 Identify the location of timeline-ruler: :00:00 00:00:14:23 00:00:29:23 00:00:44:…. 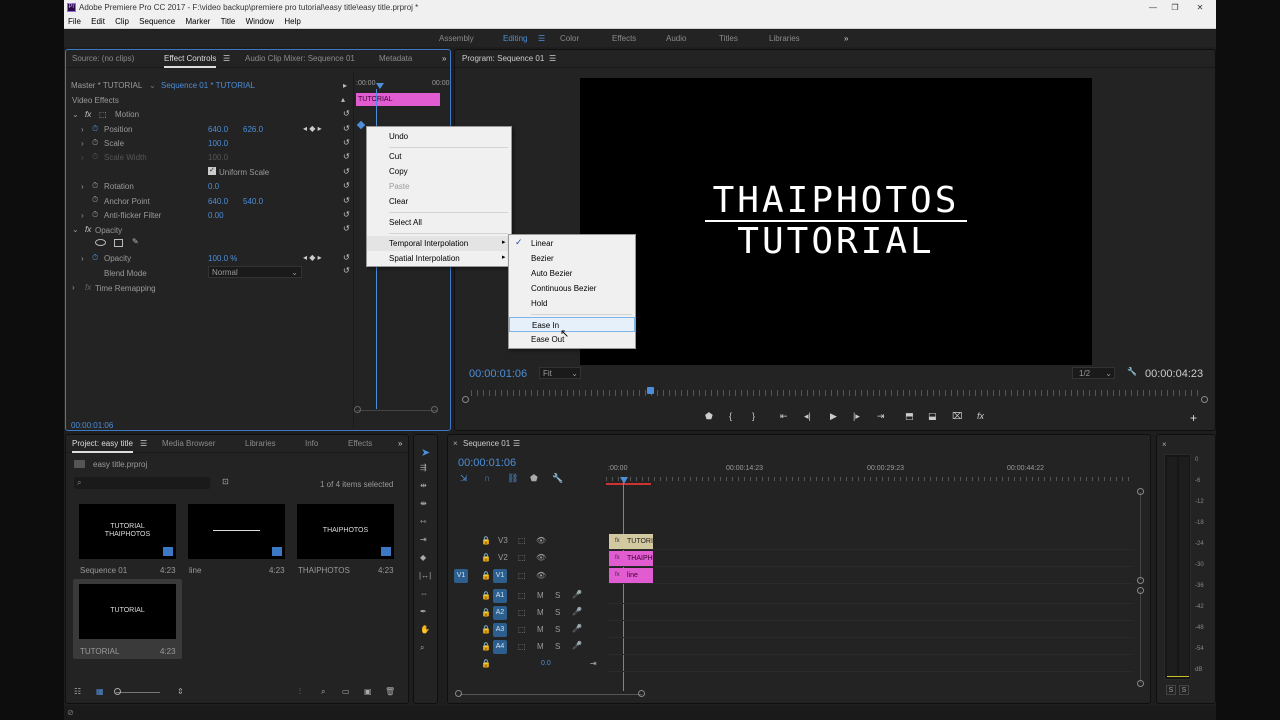
(870, 477).